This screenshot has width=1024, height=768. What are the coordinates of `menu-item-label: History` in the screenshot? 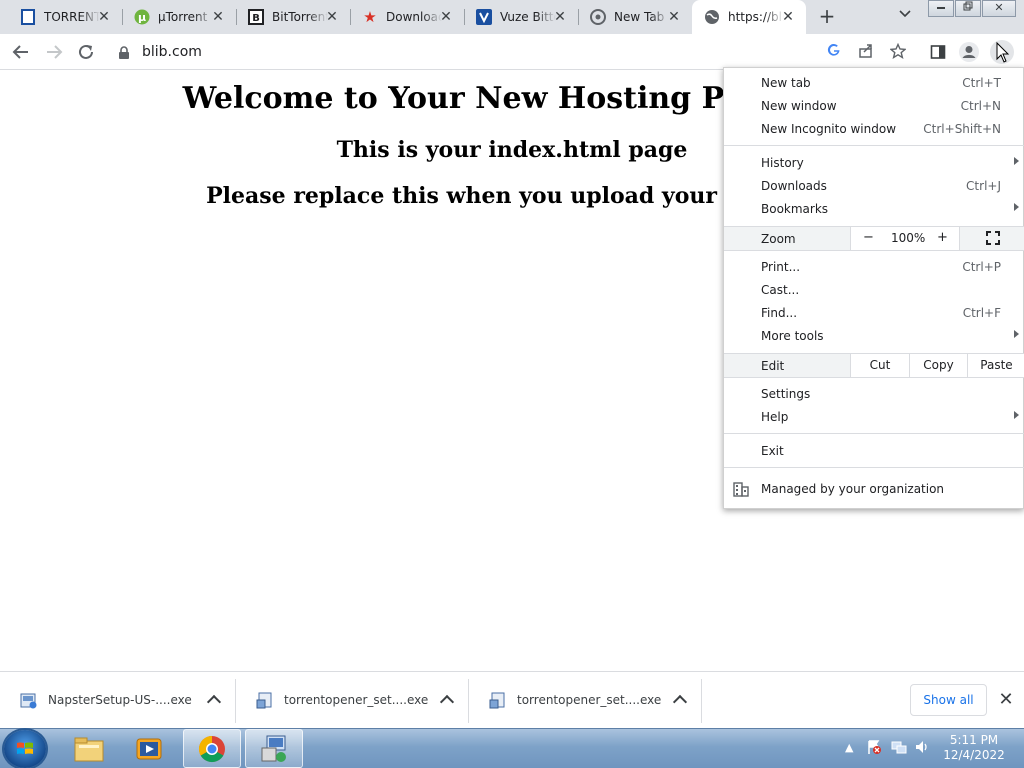 It's located at (782, 163).